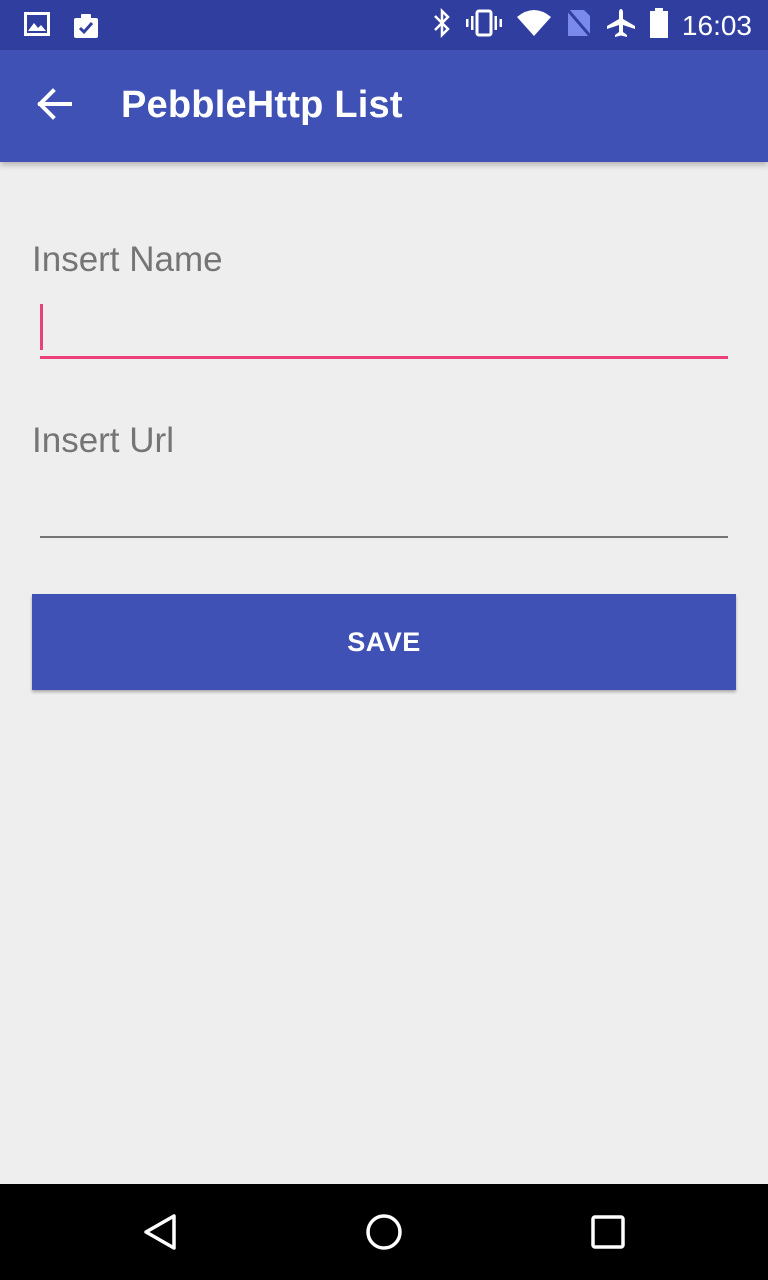  What do you see at coordinates (442, 25) in the screenshot?
I see `bluetooth-icon` at bounding box center [442, 25].